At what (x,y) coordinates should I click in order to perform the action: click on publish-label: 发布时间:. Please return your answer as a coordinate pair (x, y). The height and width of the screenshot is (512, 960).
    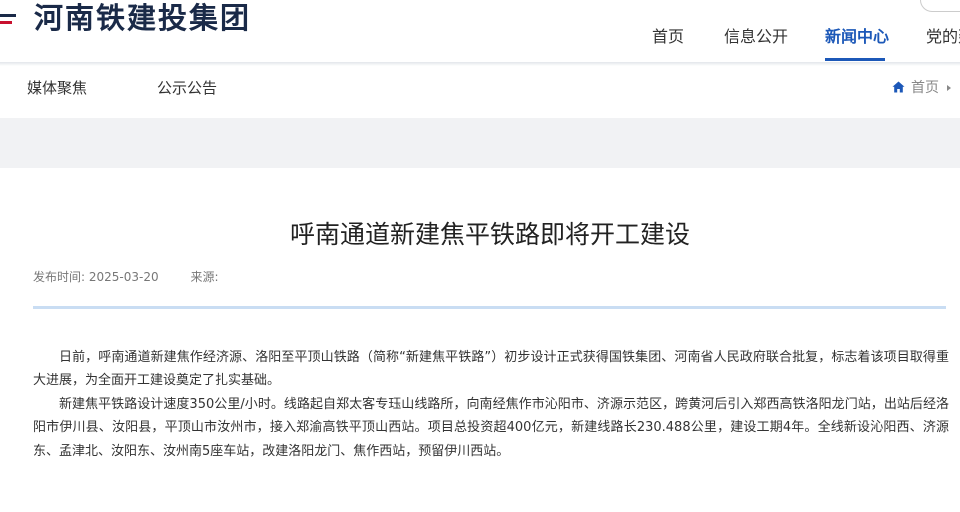
    Looking at the image, I should click on (59, 277).